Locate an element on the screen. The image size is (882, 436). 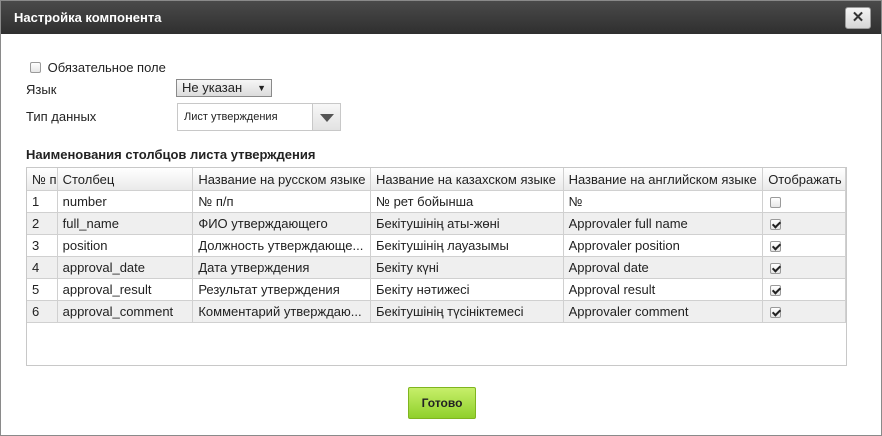
header-num: № п is located at coordinates (42, 179).